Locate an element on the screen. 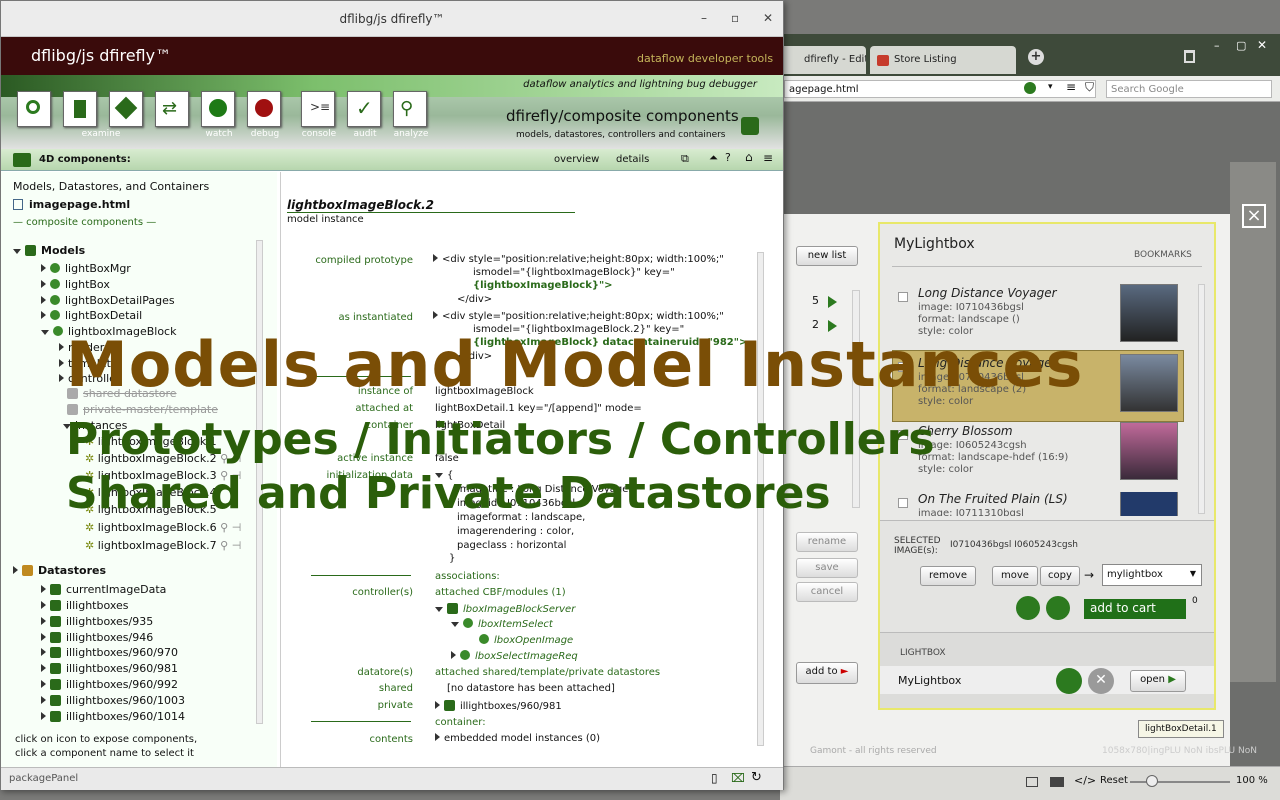 The width and height of the screenshot is (1280, 800). add-to-button: add to ► is located at coordinates (827, 673).